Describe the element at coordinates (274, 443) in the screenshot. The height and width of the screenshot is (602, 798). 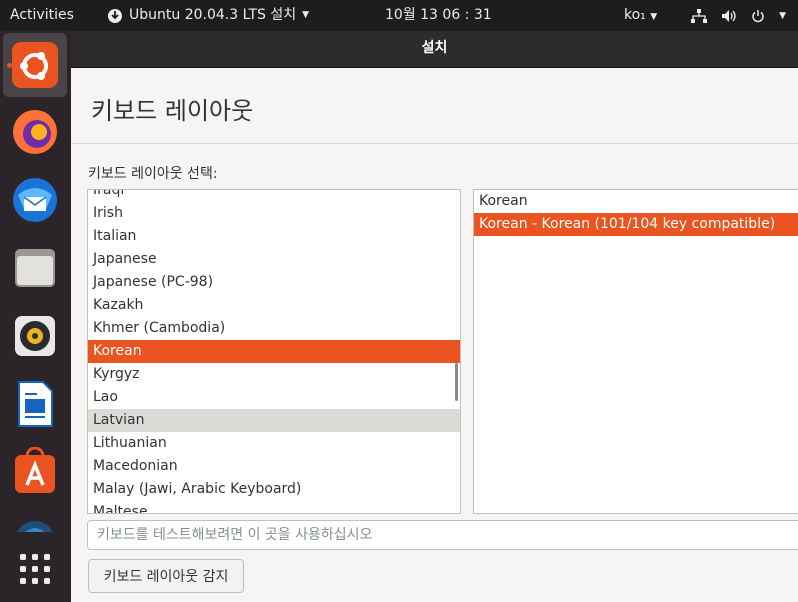
I see `layout-list-item: Lithuanian` at that location.